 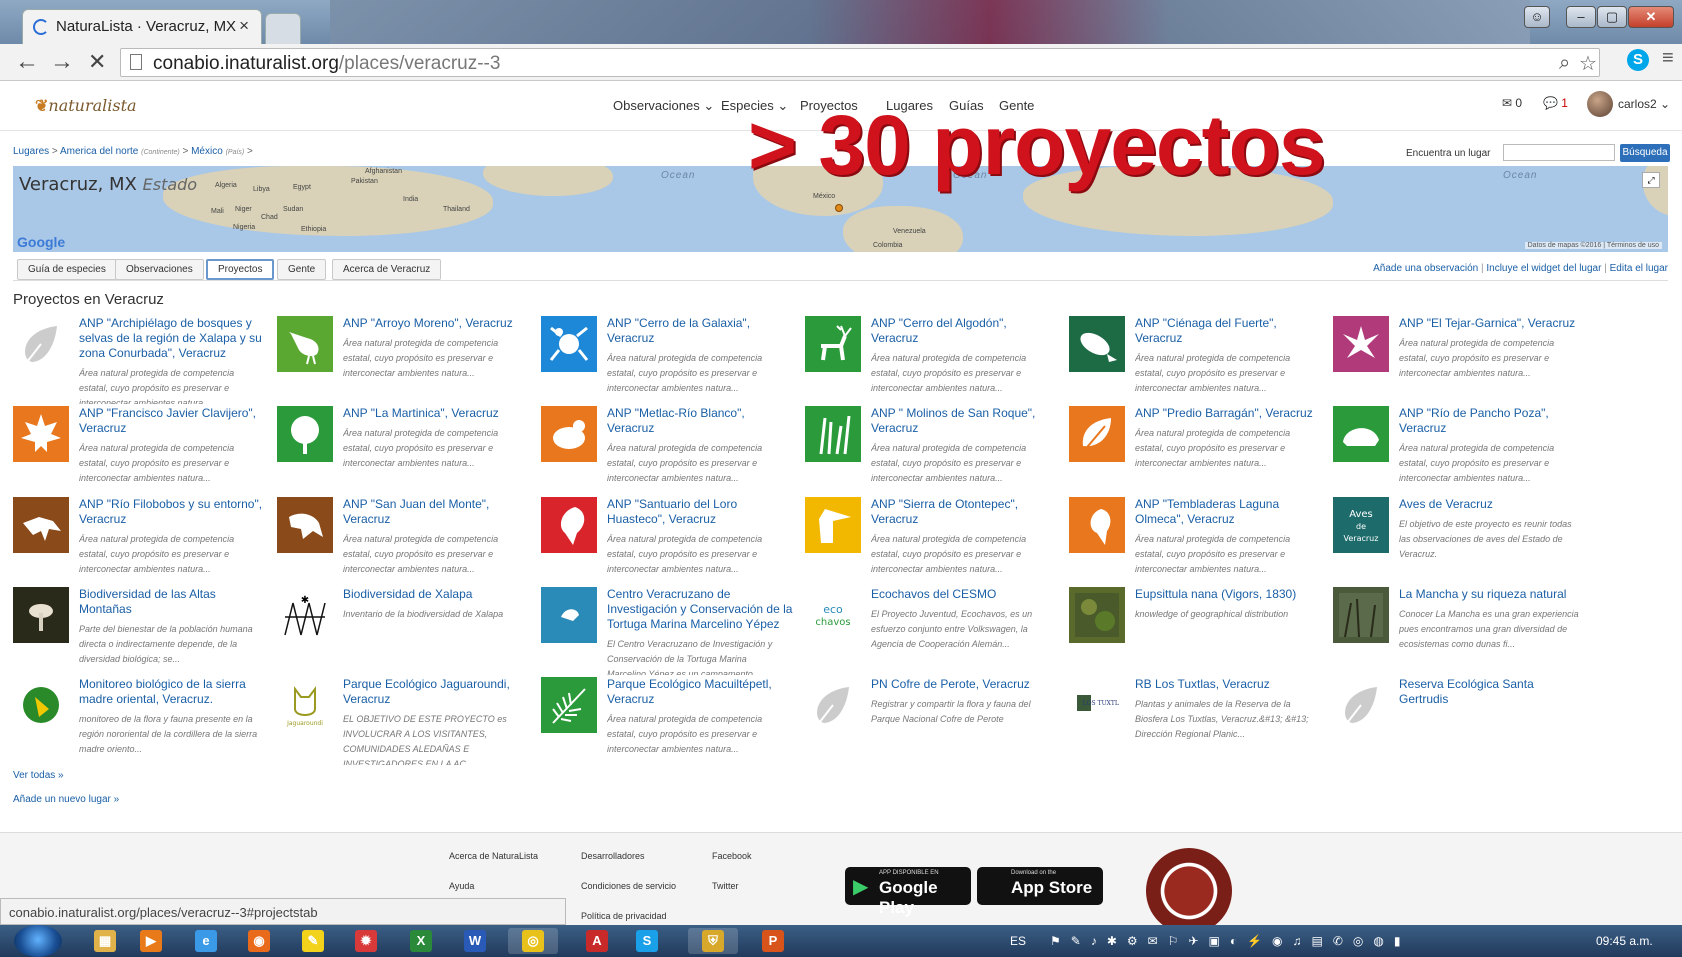 I want to click on project-title: Biodiversidad de las Altas Montañas, so click(x=172, y=602).